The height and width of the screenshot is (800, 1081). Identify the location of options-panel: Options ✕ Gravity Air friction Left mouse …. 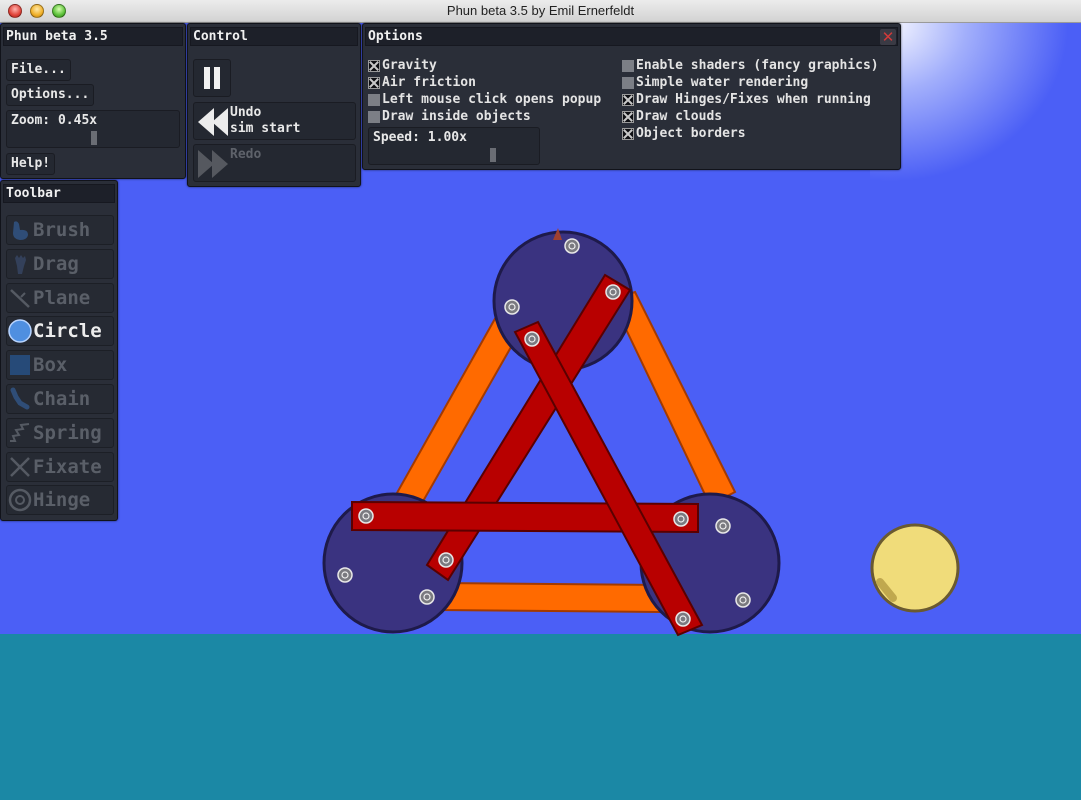
(631, 96).